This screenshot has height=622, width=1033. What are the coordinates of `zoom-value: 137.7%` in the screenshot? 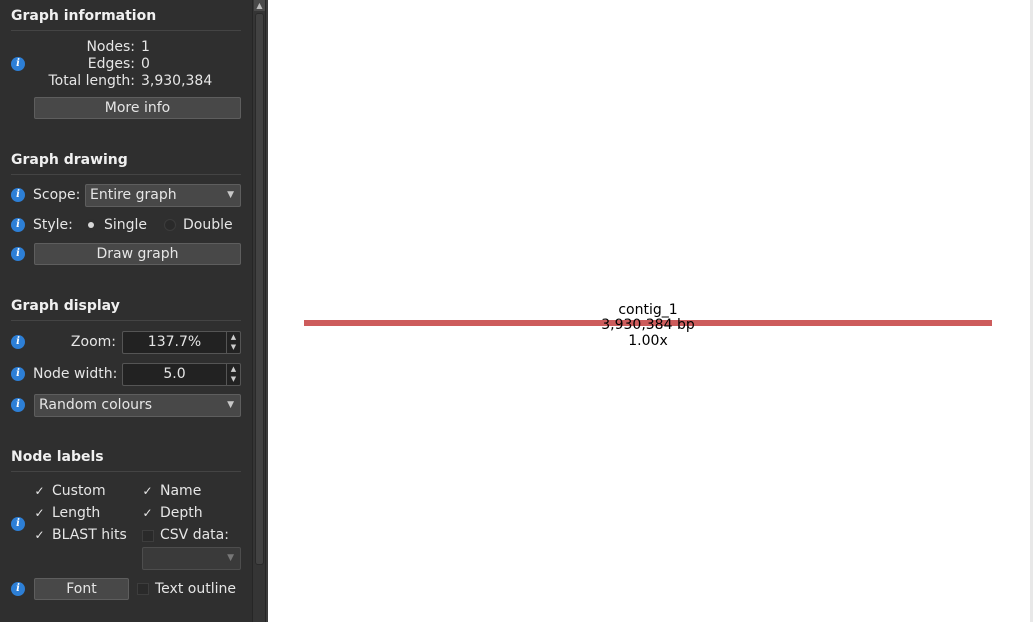 It's located at (174, 342).